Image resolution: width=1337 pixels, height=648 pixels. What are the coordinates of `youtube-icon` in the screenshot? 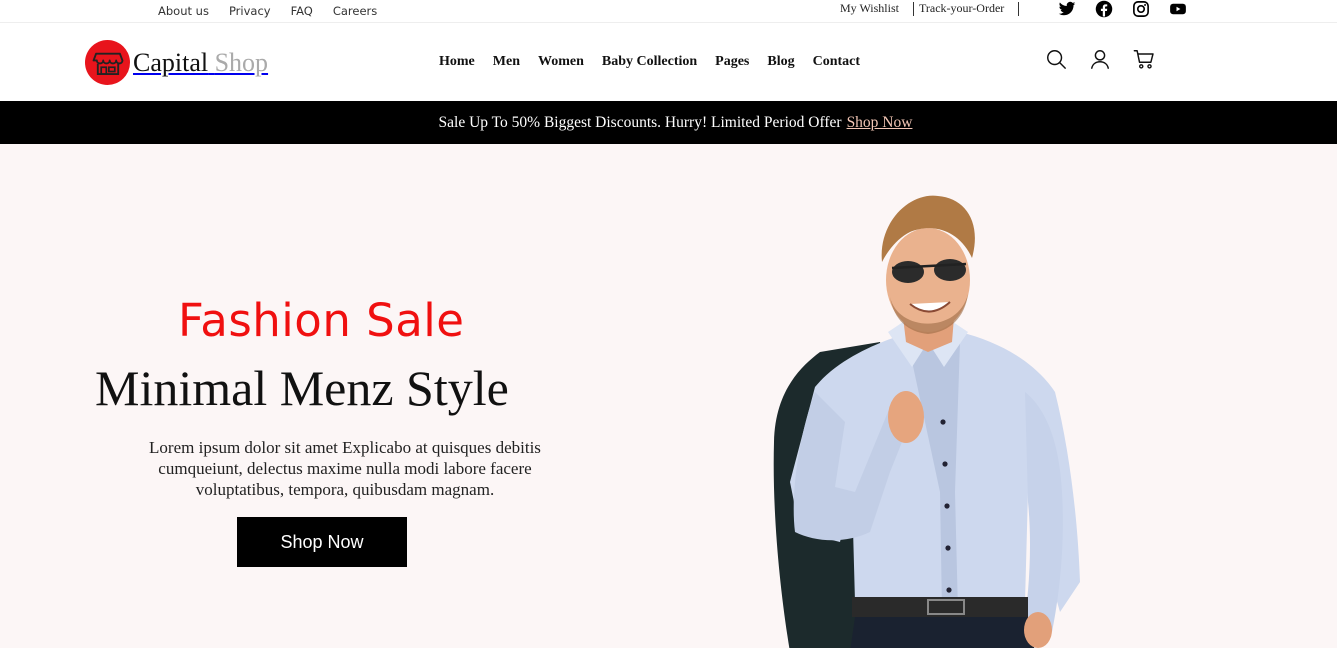 It's located at (1178, 9).